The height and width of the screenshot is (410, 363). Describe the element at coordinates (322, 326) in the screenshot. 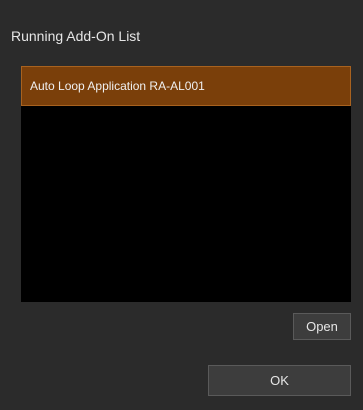

I see `open-button: Open` at that location.